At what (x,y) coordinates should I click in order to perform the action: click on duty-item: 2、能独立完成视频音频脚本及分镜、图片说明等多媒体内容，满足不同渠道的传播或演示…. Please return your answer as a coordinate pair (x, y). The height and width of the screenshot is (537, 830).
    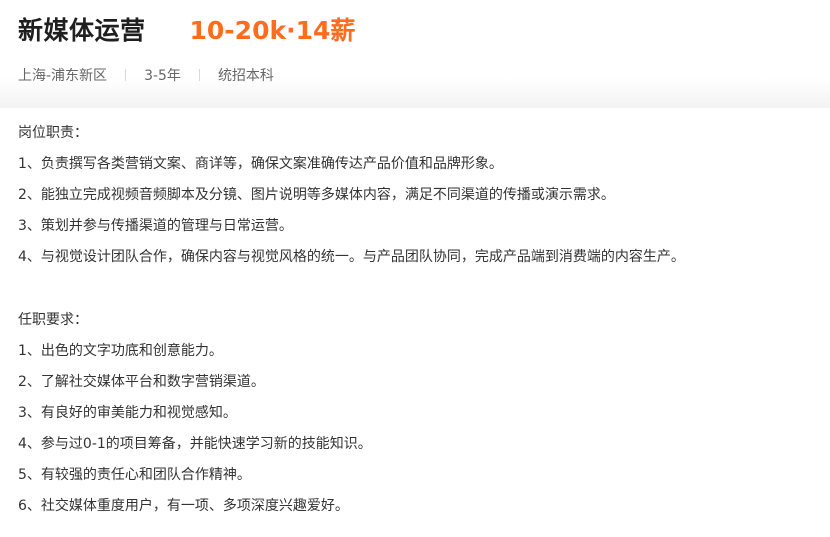
    Looking at the image, I should click on (316, 195).